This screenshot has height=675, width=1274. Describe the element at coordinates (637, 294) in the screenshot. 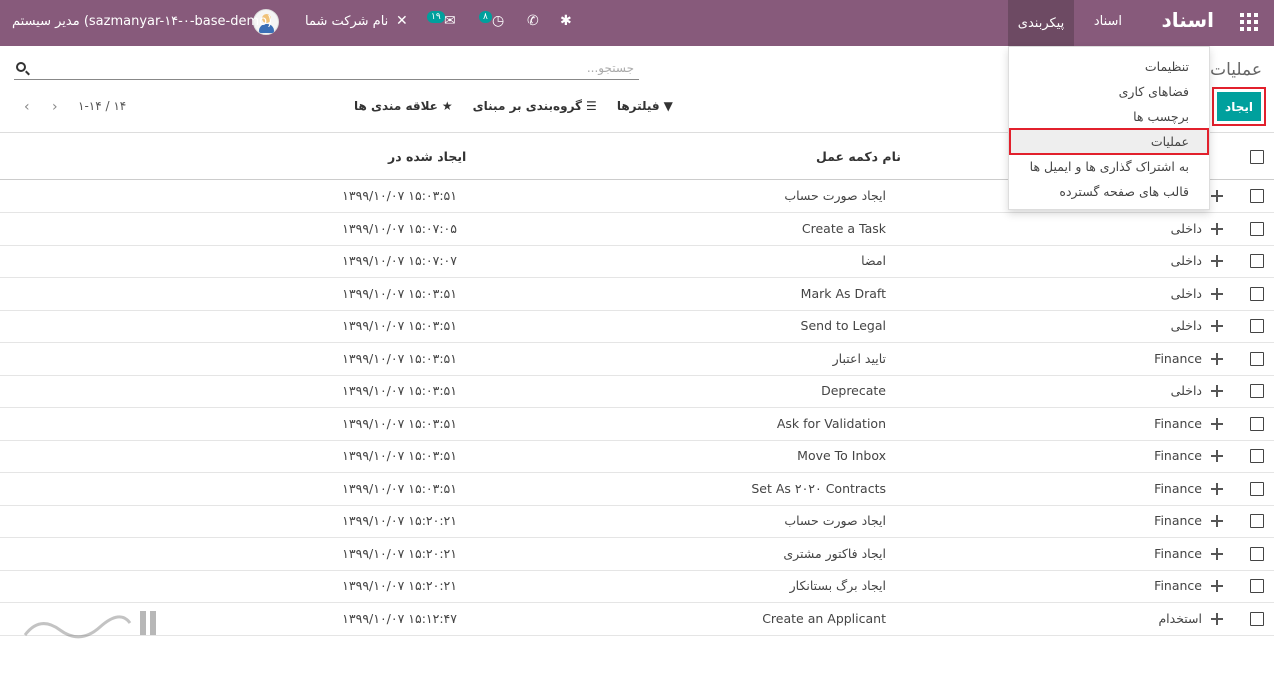

I see `table-row: داخلی Mark As Draft ۱۳۹۹/۱۰/۰۷ ۱۵:۰۳:۵۱` at that location.